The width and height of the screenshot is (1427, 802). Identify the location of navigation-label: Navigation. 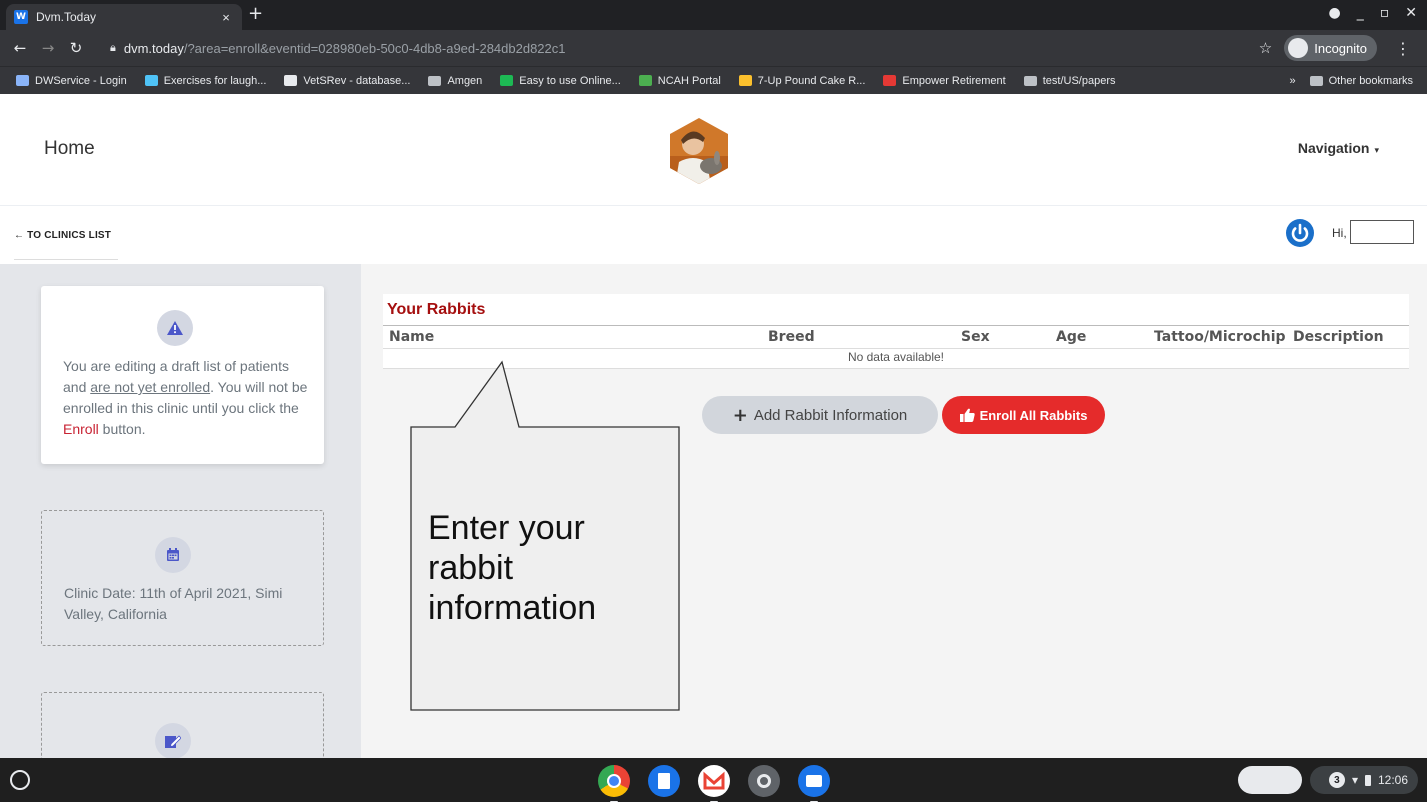
(1333, 148).